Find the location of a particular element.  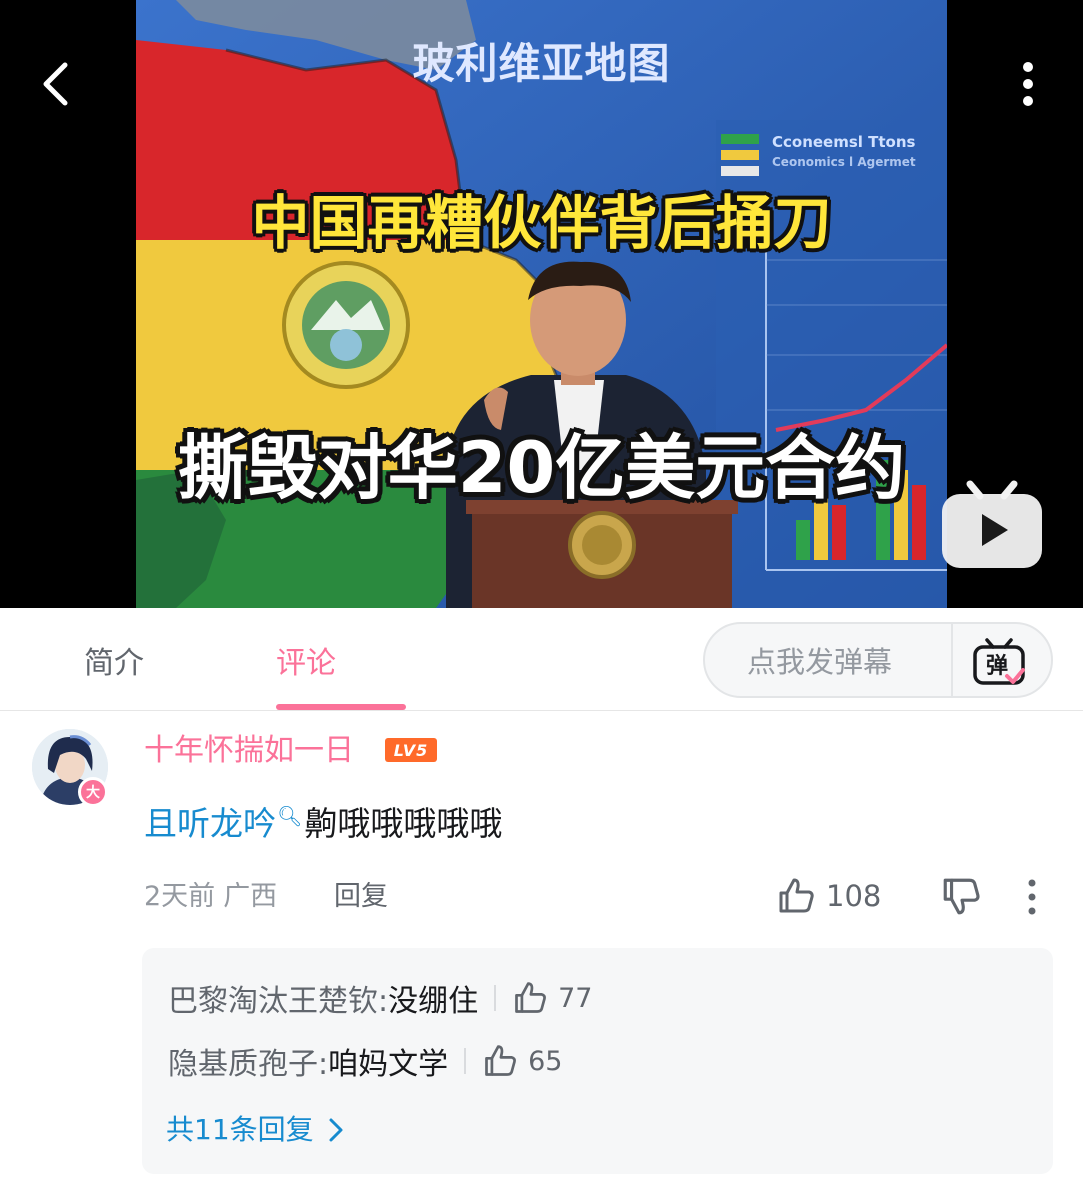

tab-comments: 评论 is located at coordinates (306, 664).